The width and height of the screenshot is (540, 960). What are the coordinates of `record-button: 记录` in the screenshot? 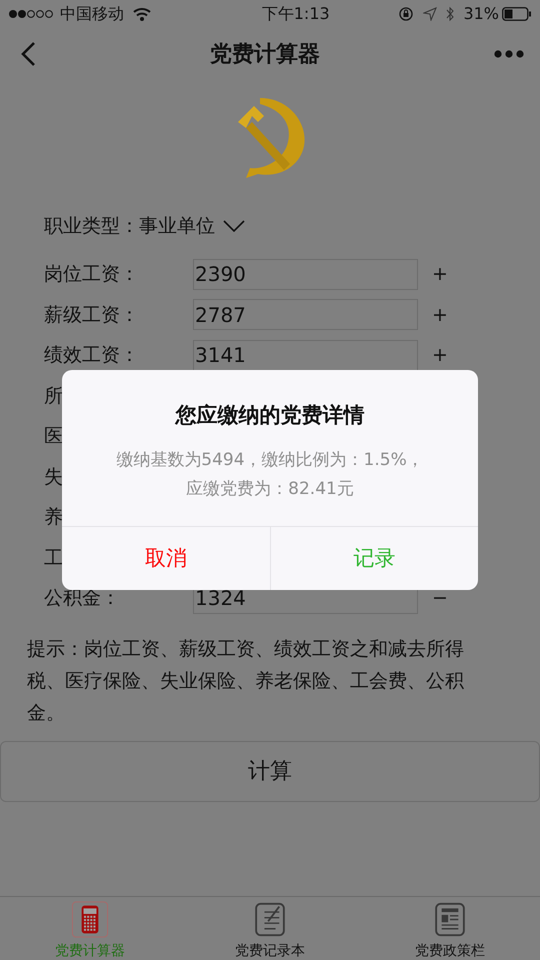 It's located at (374, 558).